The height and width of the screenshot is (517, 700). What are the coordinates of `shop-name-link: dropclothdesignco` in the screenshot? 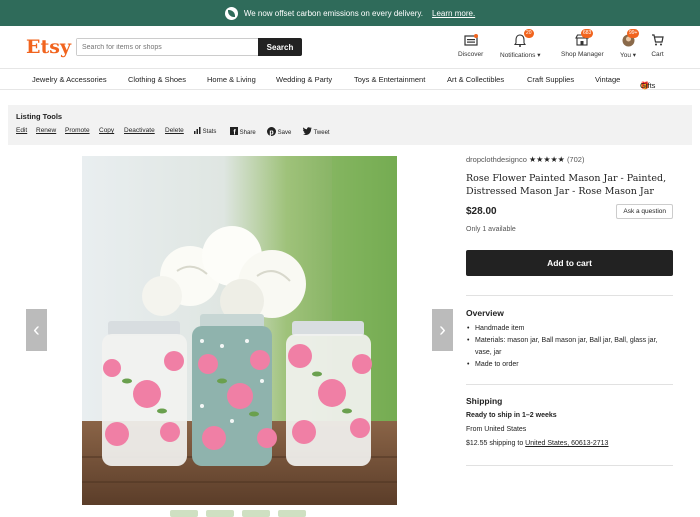 It's located at (496, 159).